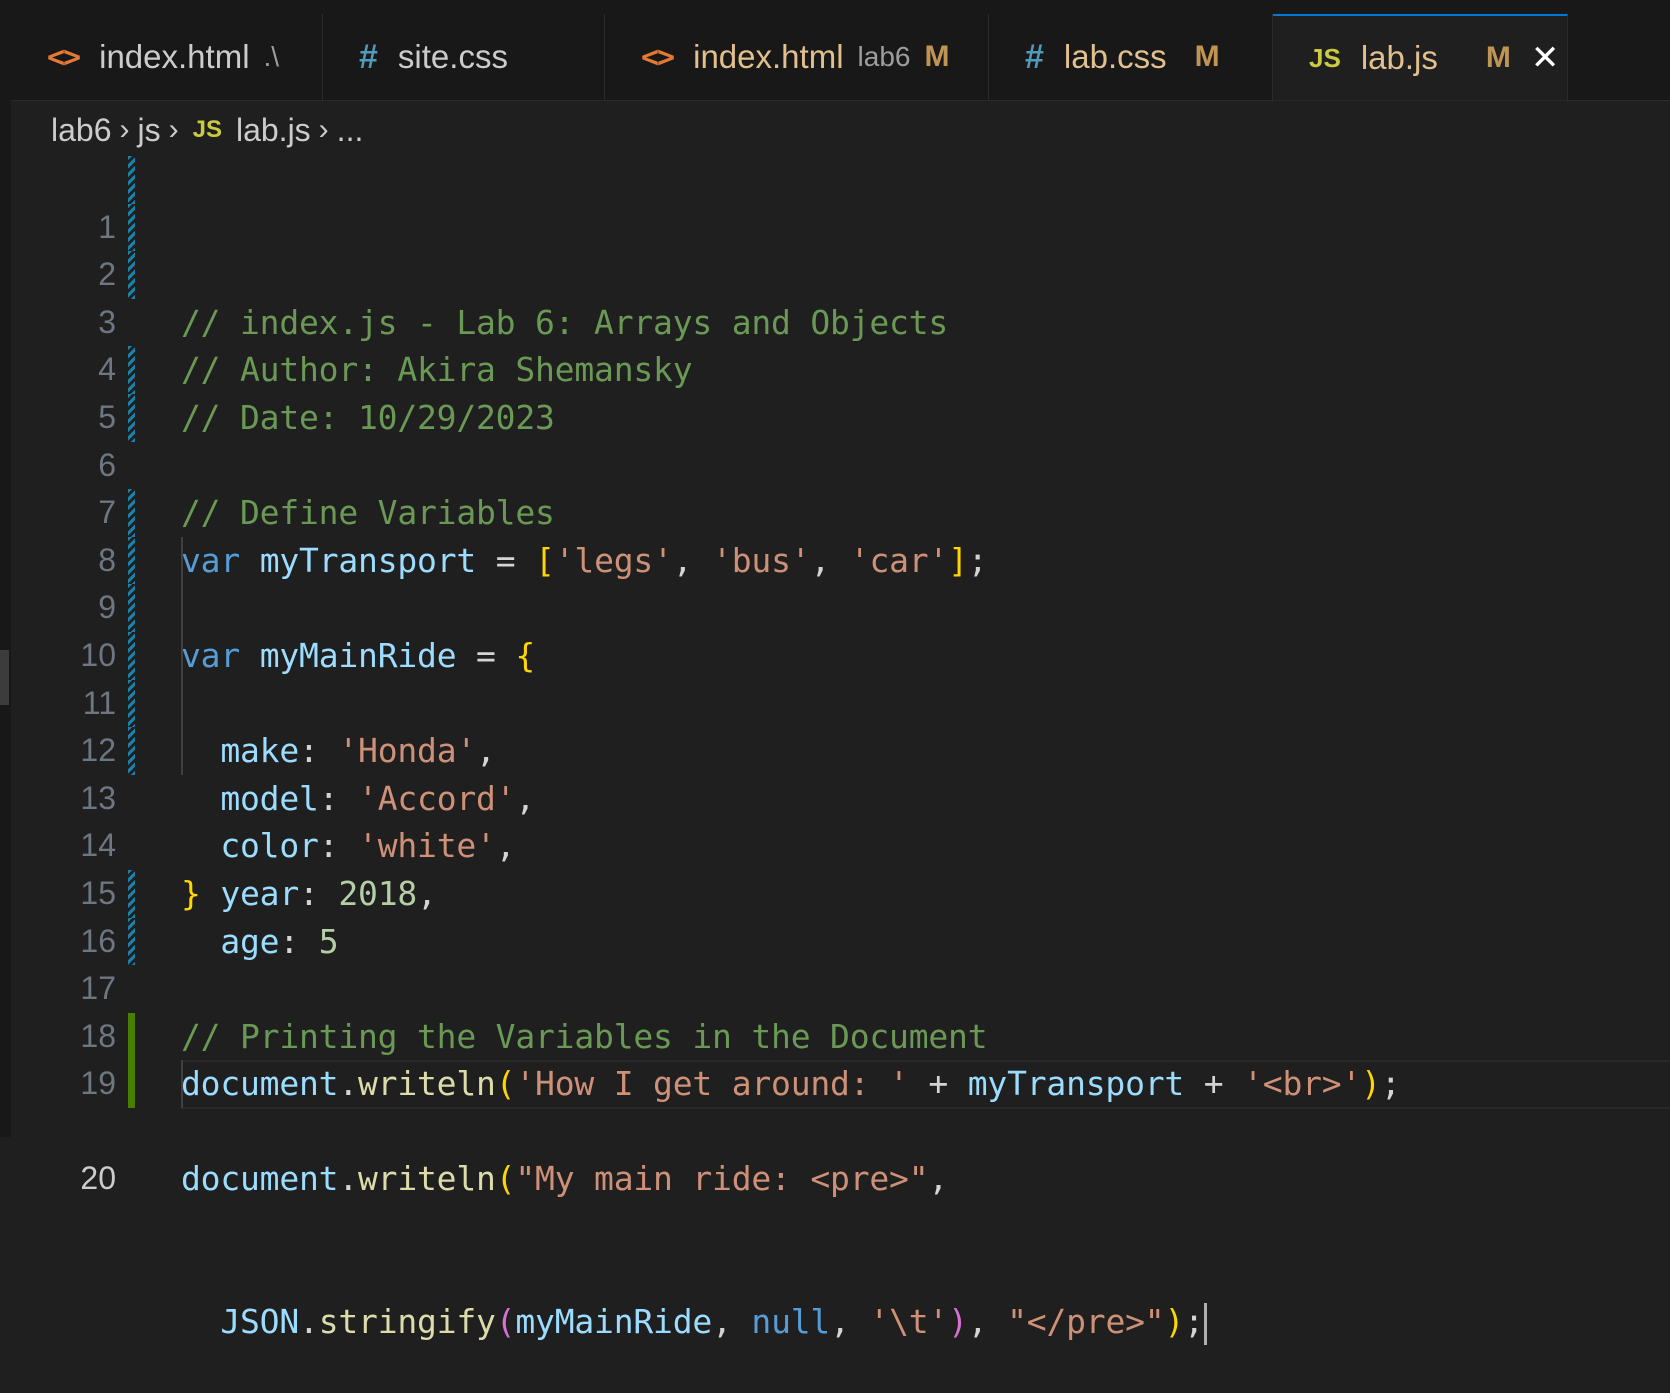  What do you see at coordinates (925, 1085) in the screenshot?
I see `current-line-highlight` at bounding box center [925, 1085].